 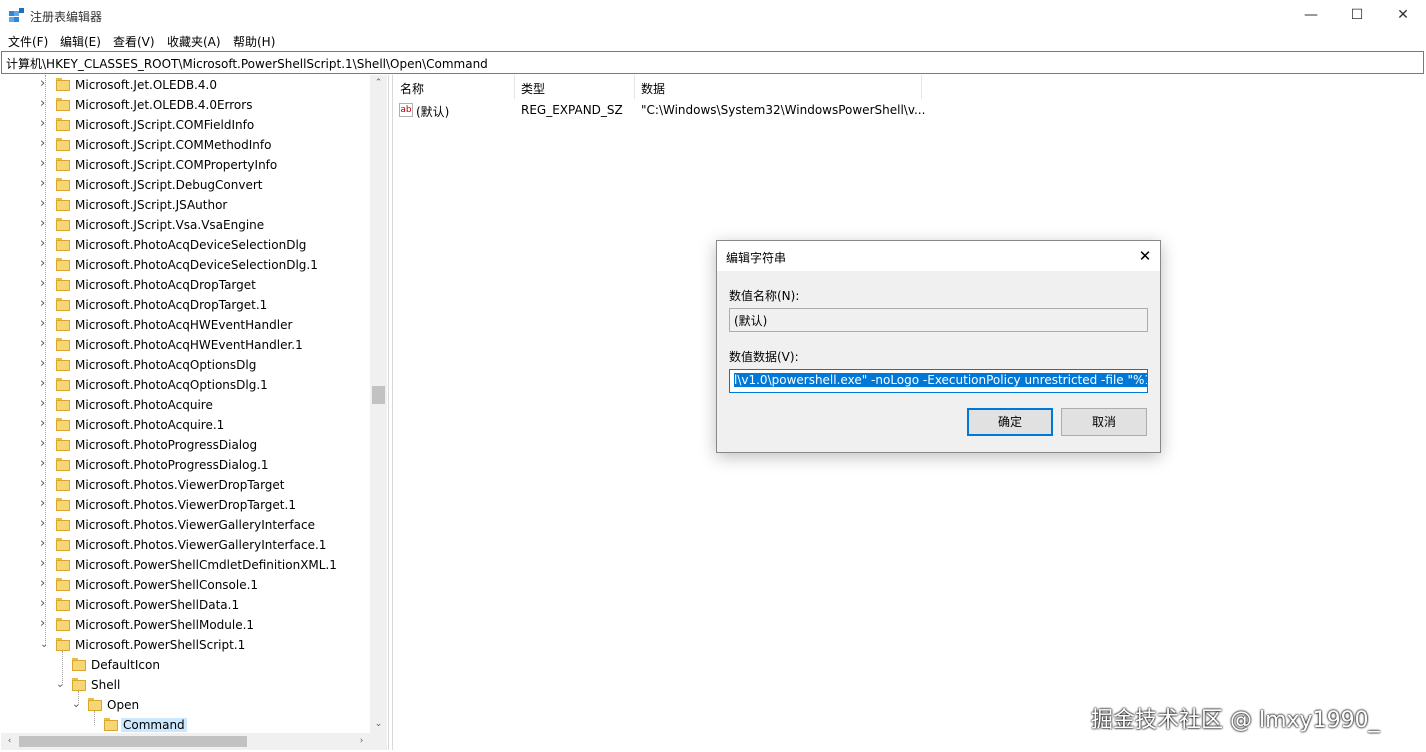 I want to click on minimize-button: —, so click(x=1311, y=15).